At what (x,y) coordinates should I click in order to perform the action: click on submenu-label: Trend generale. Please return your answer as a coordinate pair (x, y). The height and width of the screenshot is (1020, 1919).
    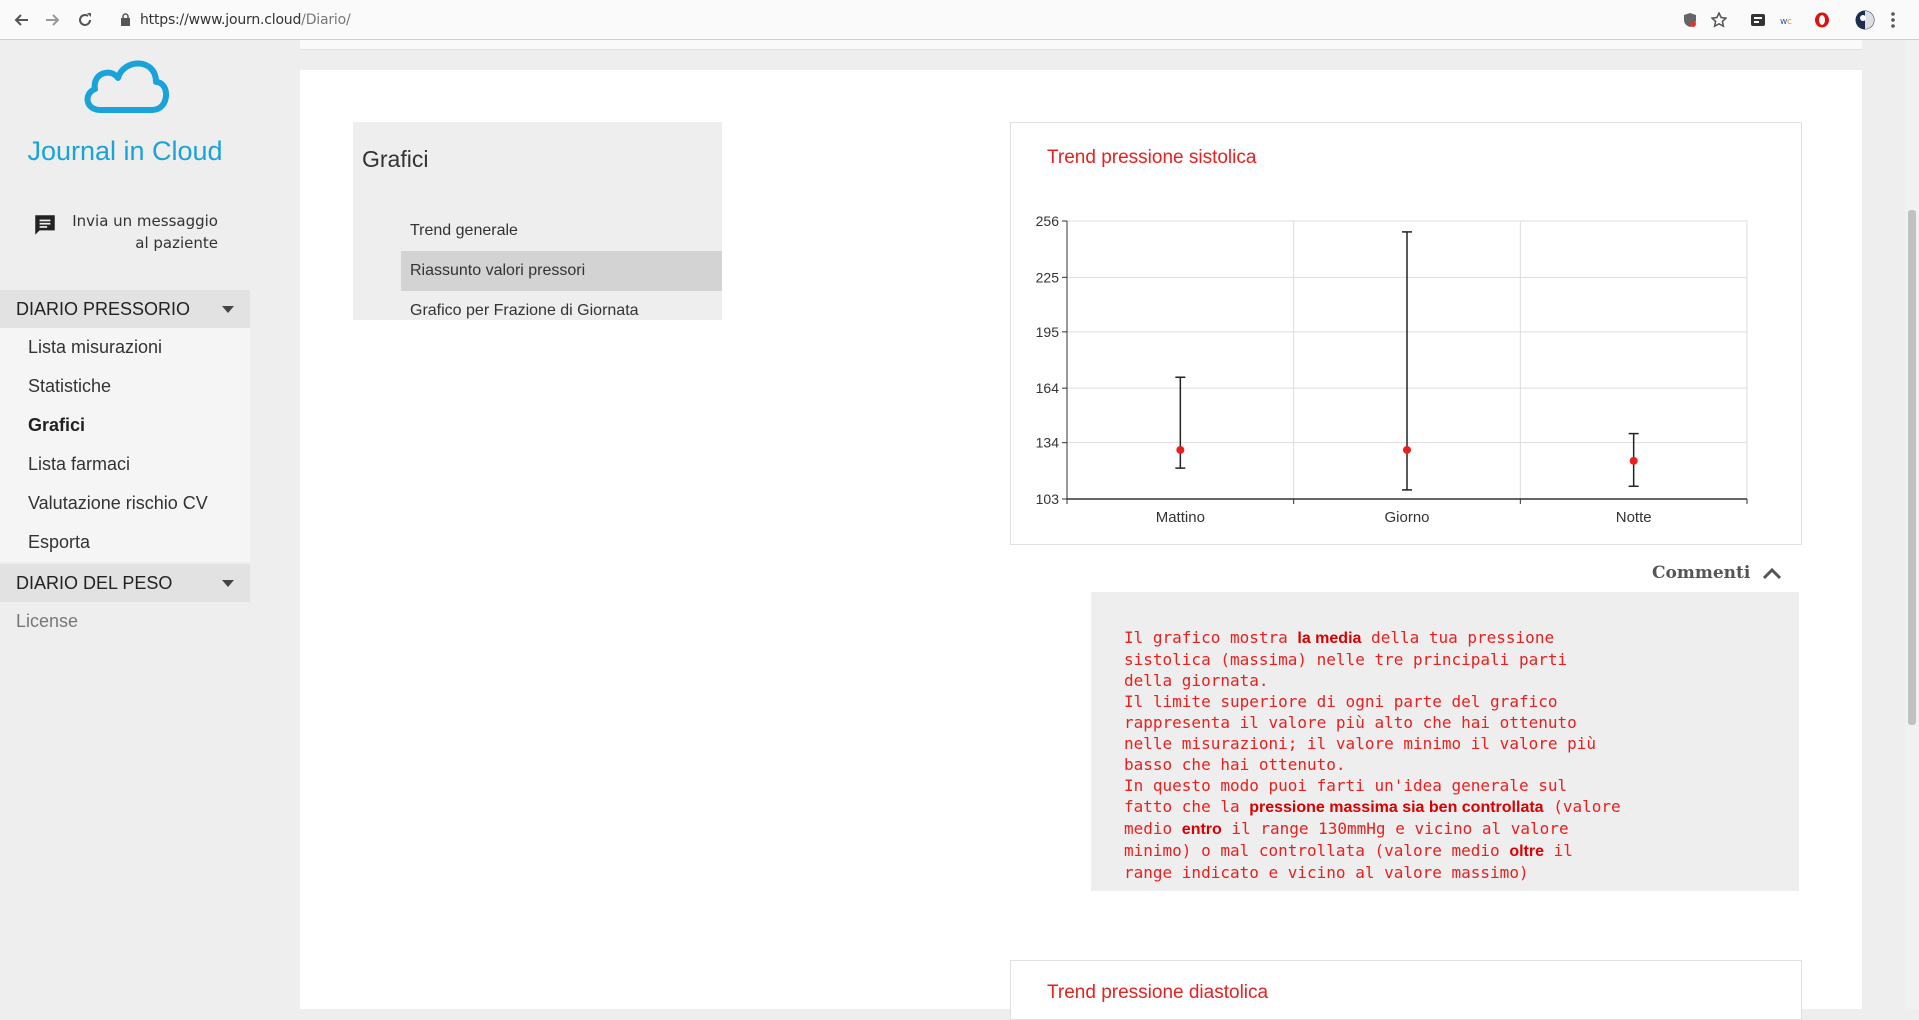
    Looking at the image, I should click on (464, 230).